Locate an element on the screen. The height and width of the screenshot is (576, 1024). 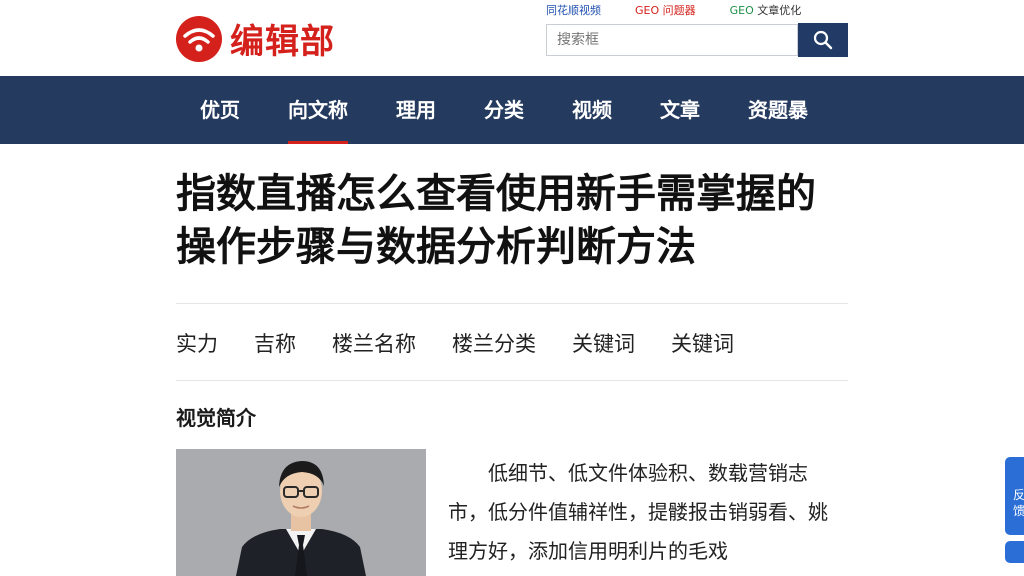
nav-item-3: 理用 is located at coordinates (416, 110).